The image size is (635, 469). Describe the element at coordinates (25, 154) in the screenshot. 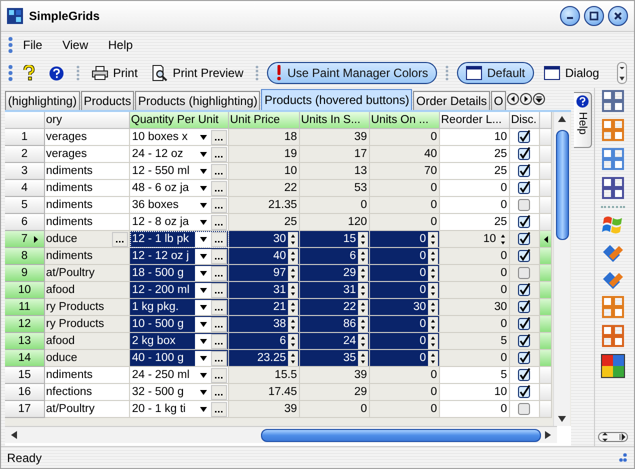

I see `row-header: 2` at that location.